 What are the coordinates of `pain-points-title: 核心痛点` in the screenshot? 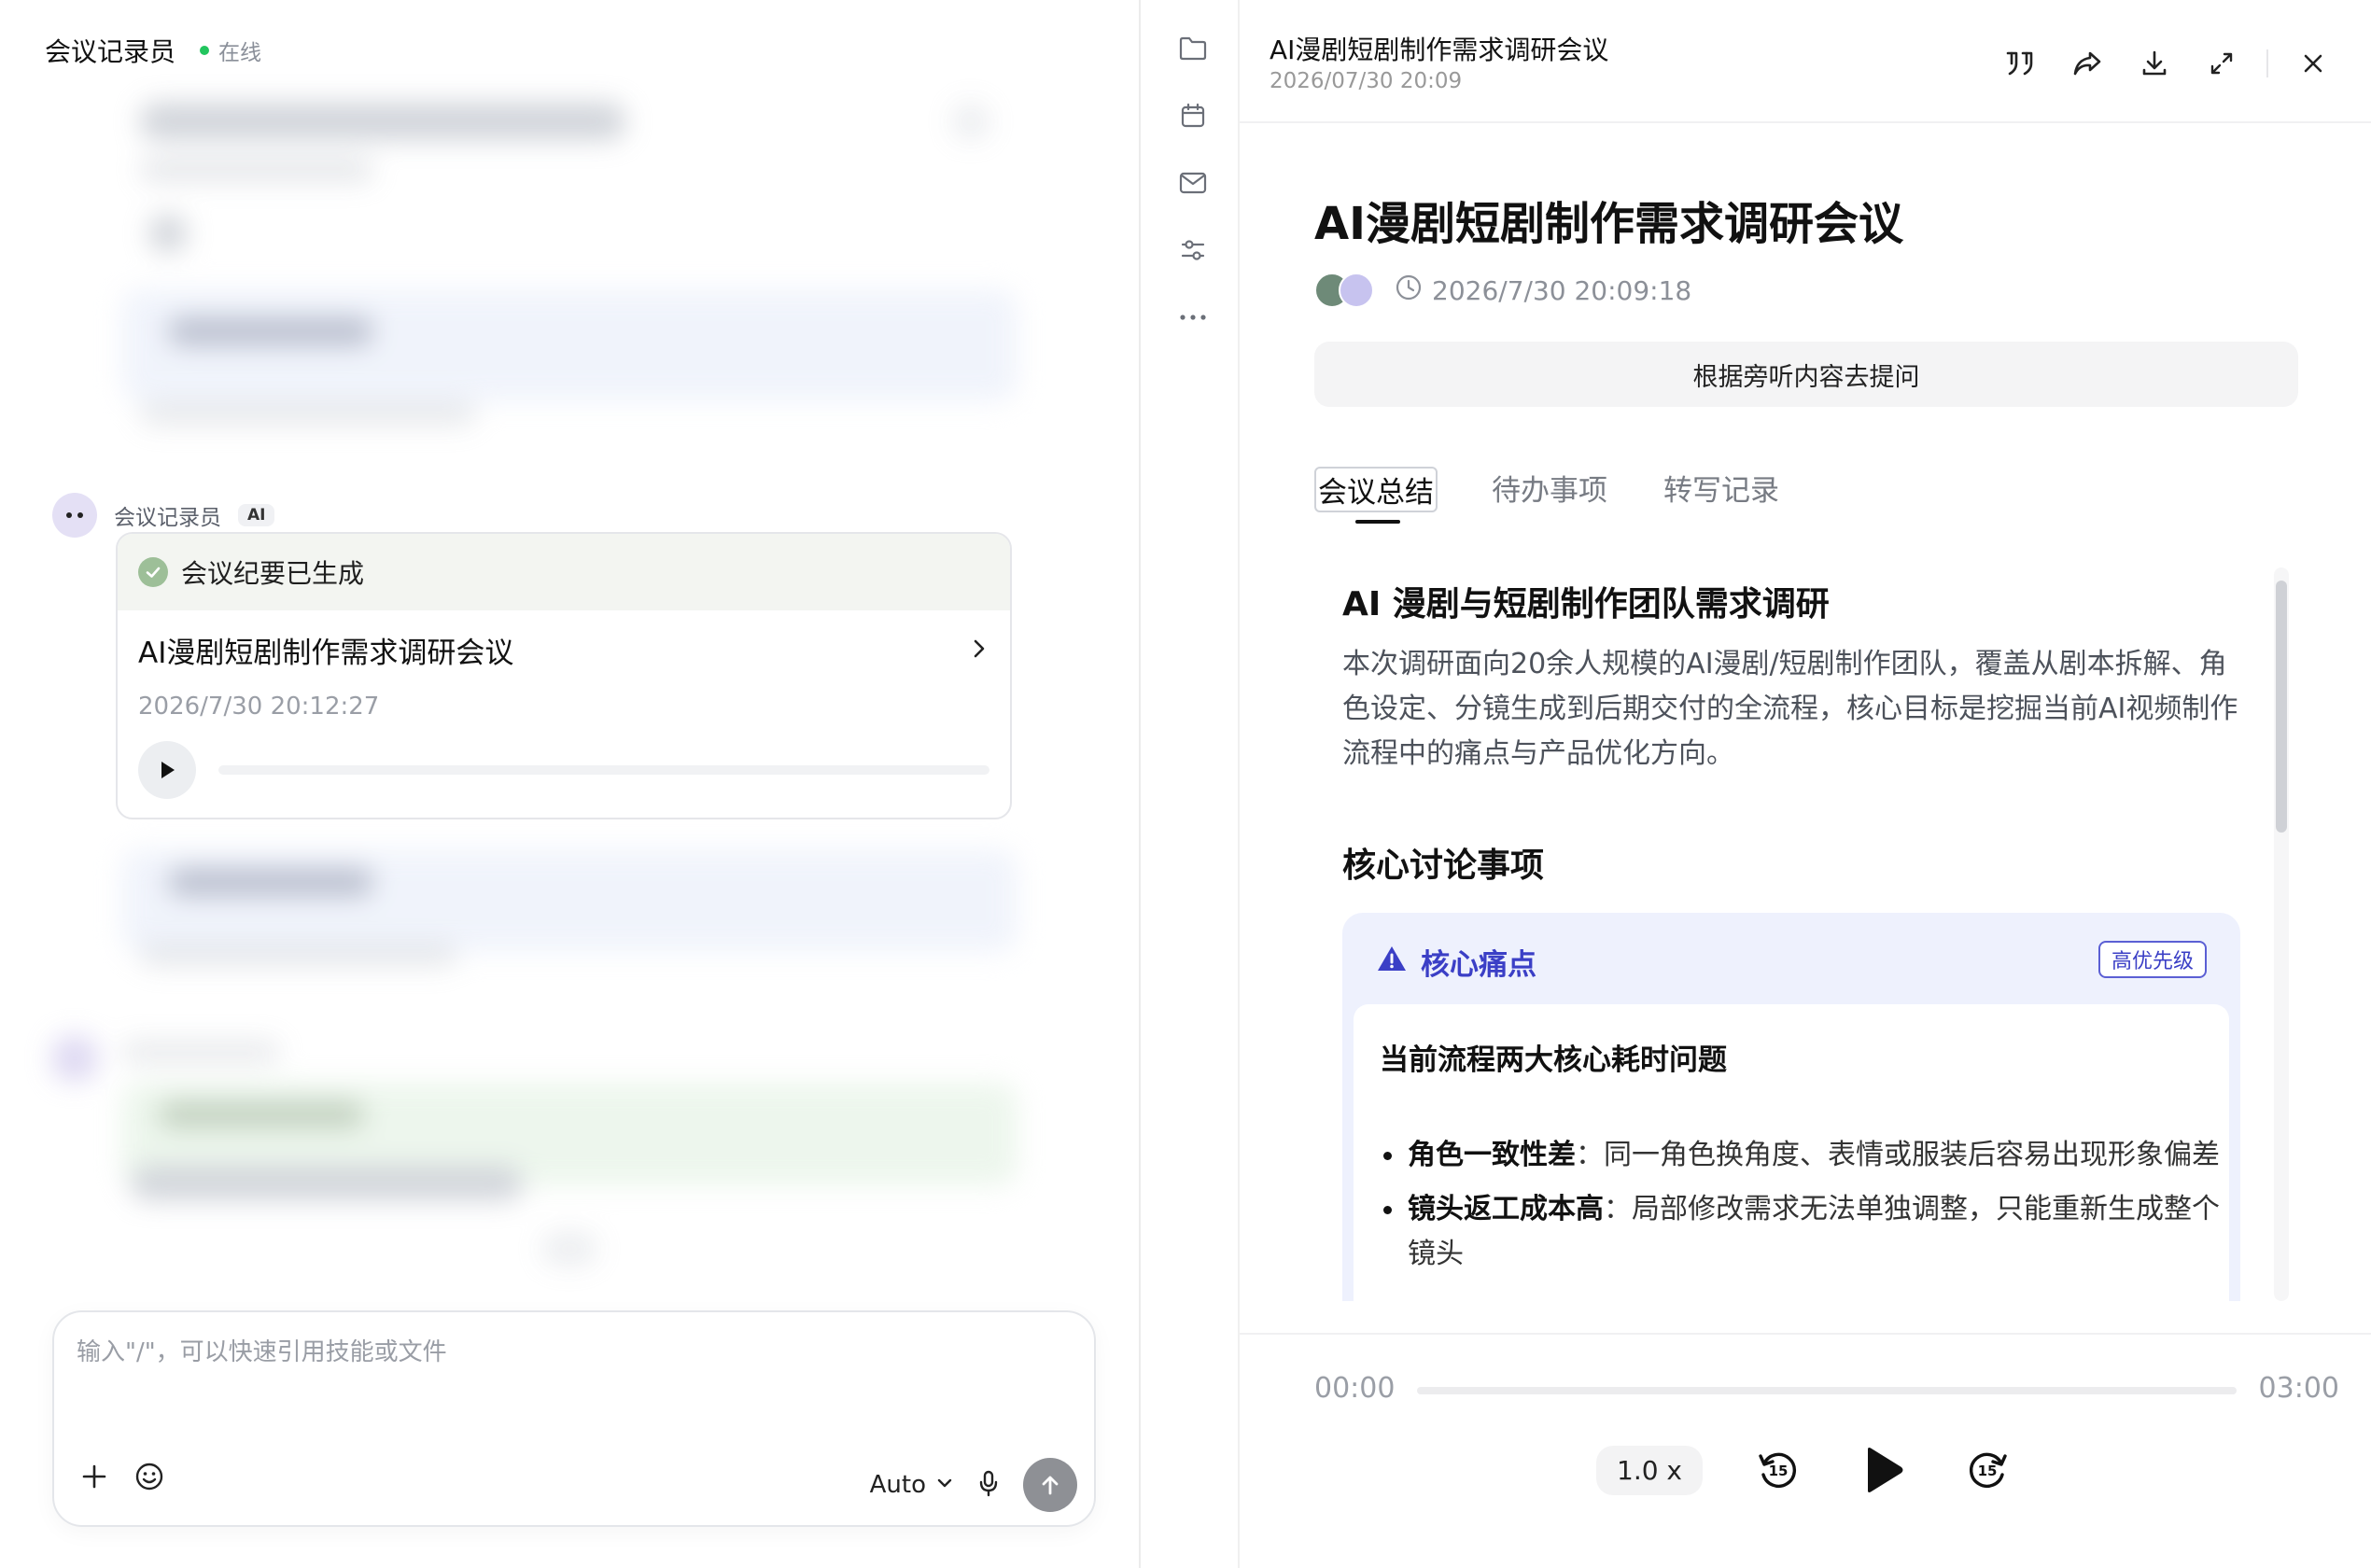 It's located at (1478, 965).